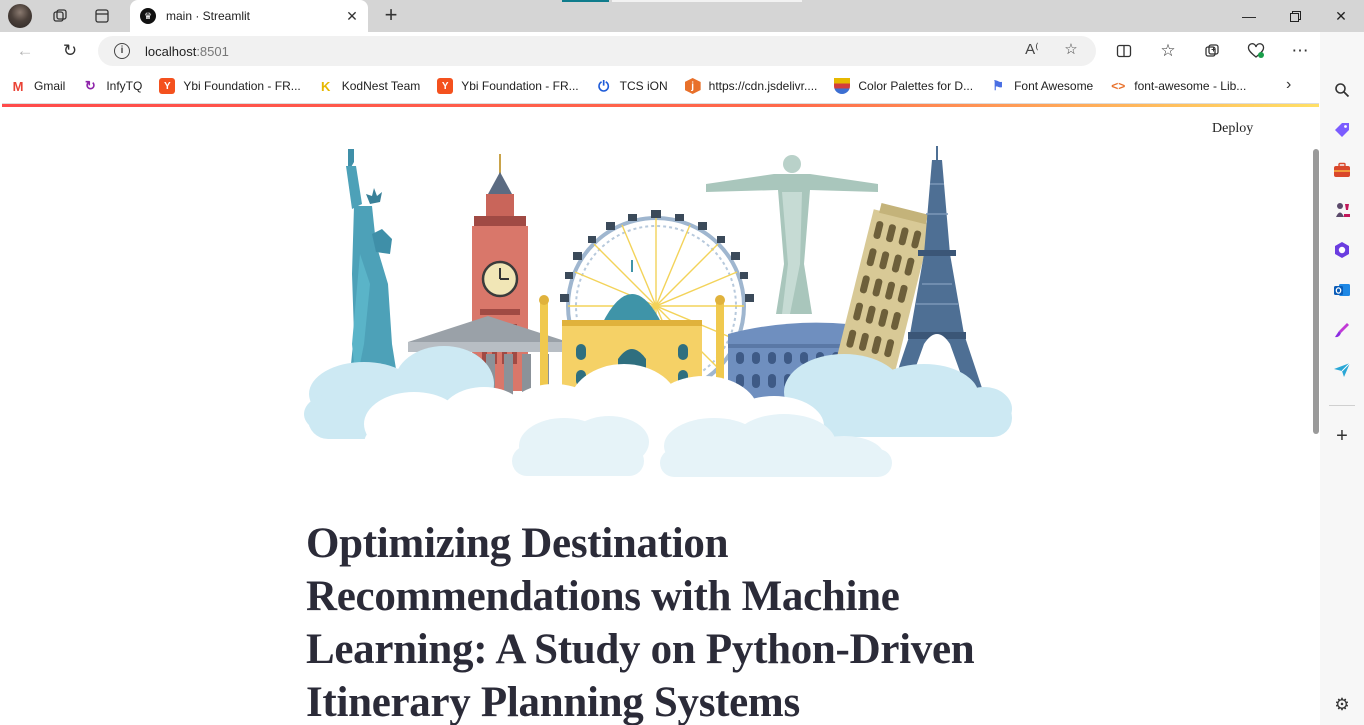 This screenshot has height=725, width=1364. What do you see at coordinates (1342, 90) in the screenshot?
I see `search-icon` at bounding box center [1342, 90].